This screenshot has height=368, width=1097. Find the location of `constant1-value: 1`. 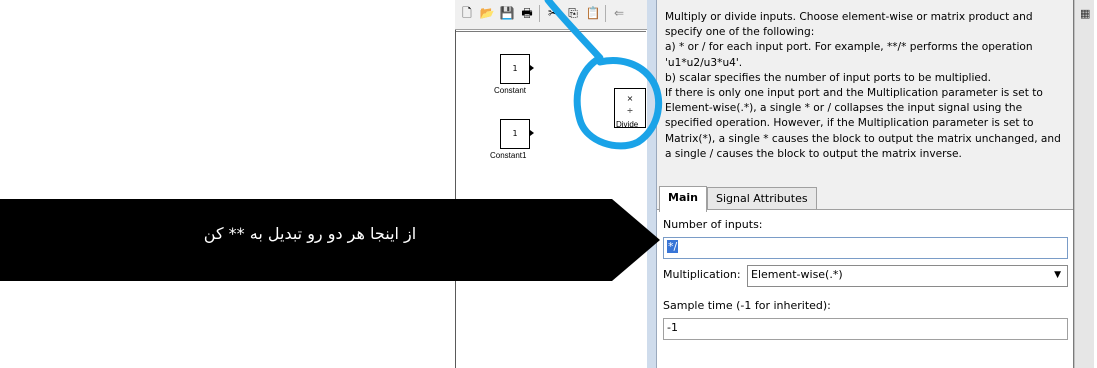

constant1-value: 1 is located at coordinates (515, 133).